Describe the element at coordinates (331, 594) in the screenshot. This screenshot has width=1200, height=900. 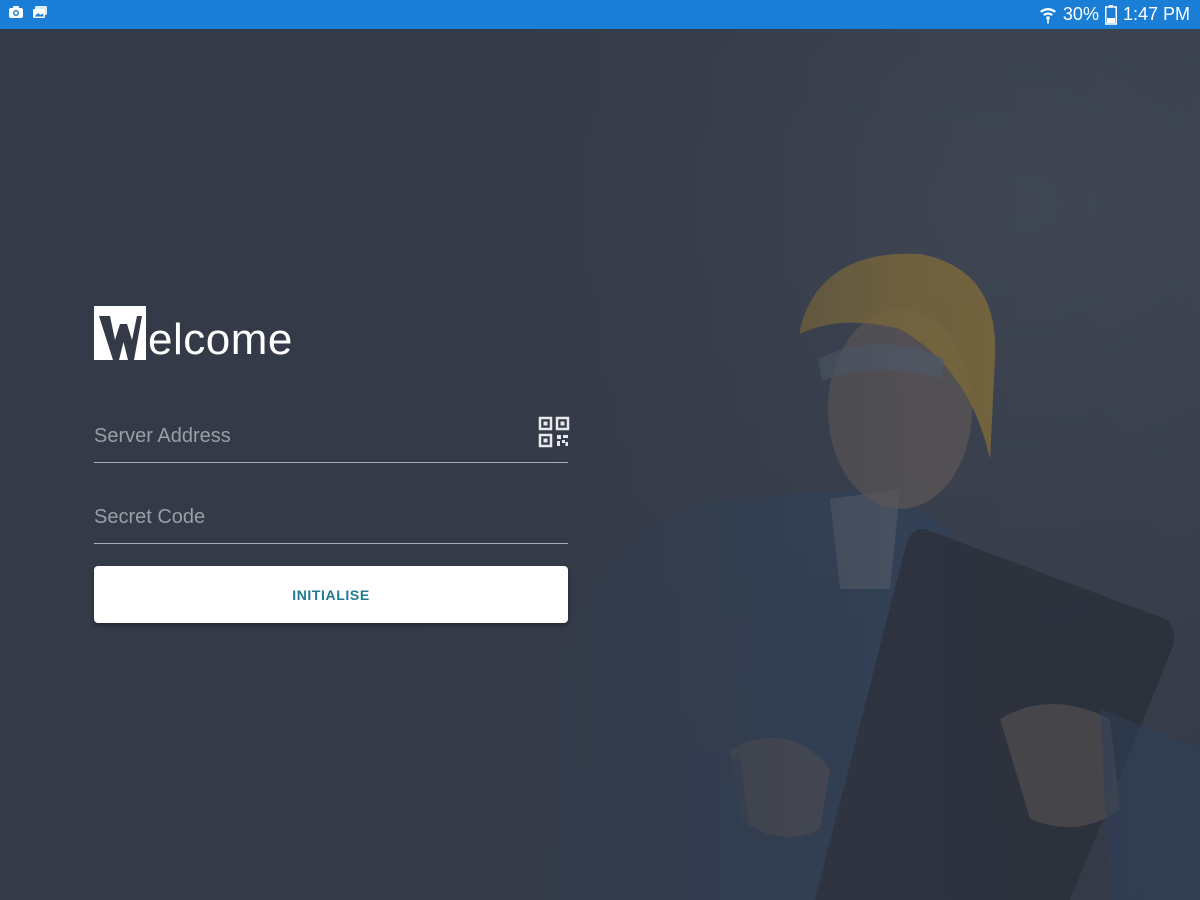
I see `initialise-button: INITIALISE` at that location.